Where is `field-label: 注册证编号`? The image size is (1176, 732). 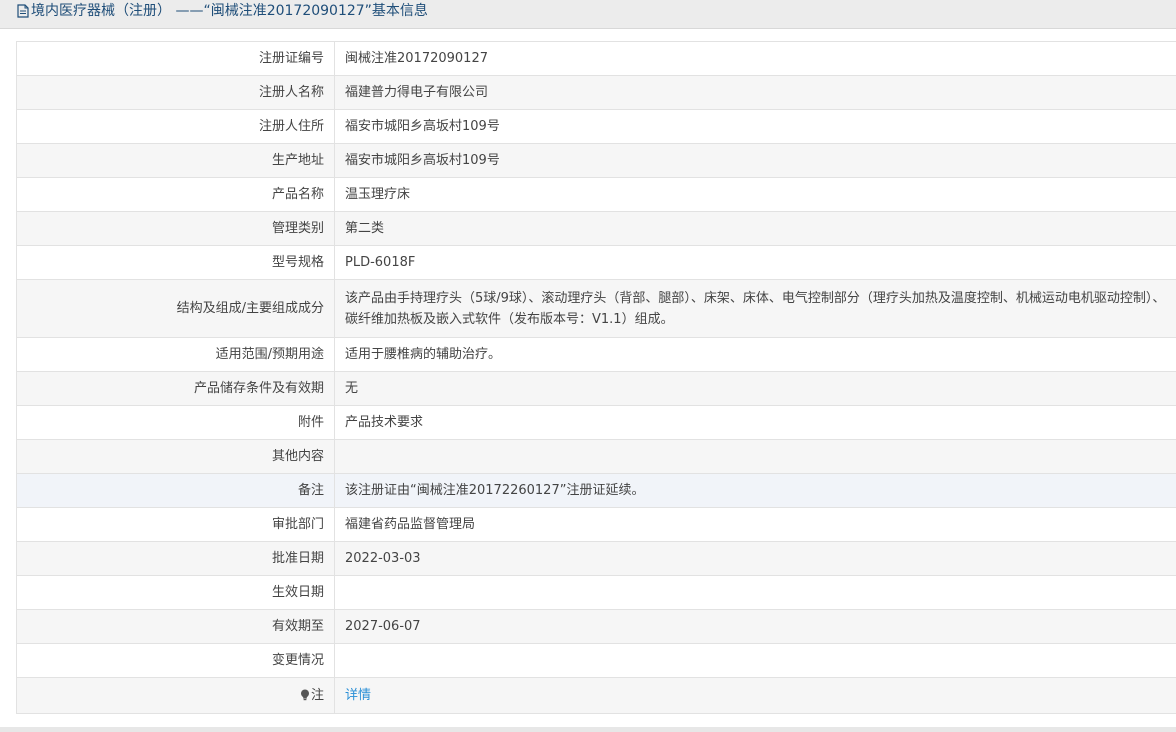 field-label: 注册证编号 is located at coordinates (175, 58).